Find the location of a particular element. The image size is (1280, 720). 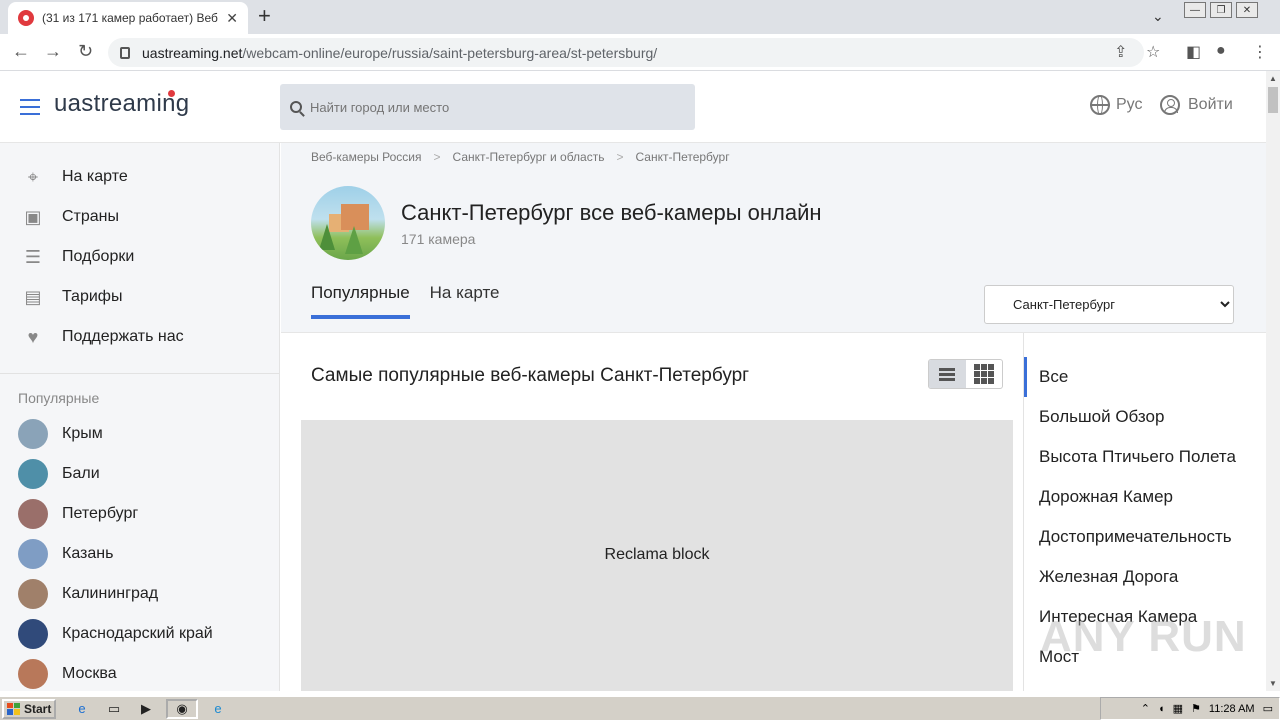

clock: 11:28 AM is located at coordinates (1231, 708).